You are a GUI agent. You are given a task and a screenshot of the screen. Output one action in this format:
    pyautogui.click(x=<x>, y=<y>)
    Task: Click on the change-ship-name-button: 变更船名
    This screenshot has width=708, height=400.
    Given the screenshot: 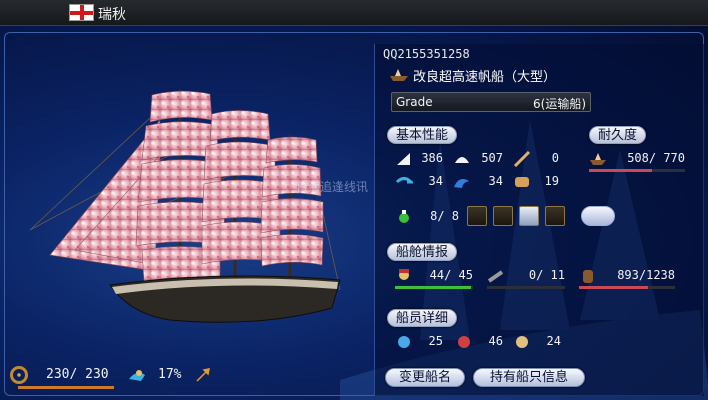 What is the action you would take?
    pyautogui.click(x=425, y=377)
    